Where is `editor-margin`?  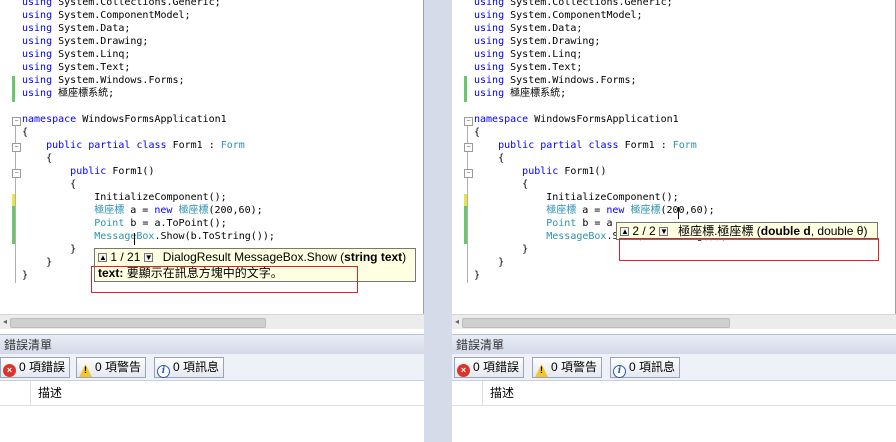 editor-margin is located at coordinates (459, 158).